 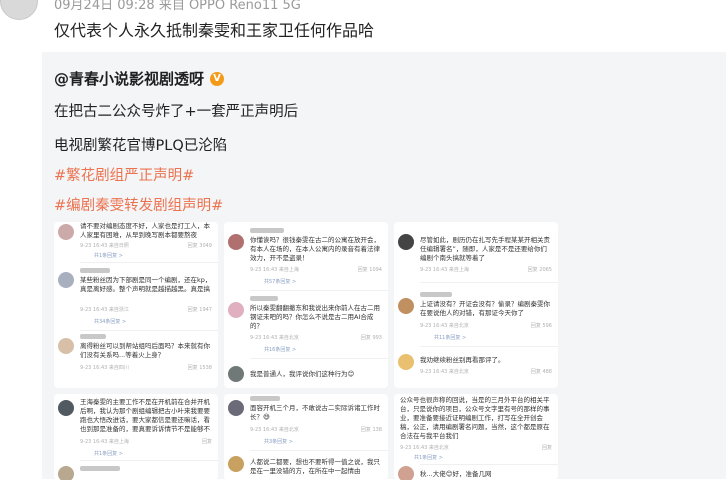 I want to click on comment-text: 面容开机三个月，不敢说古二实际诉诸工作时长？😅, so click(x=315, y=412).